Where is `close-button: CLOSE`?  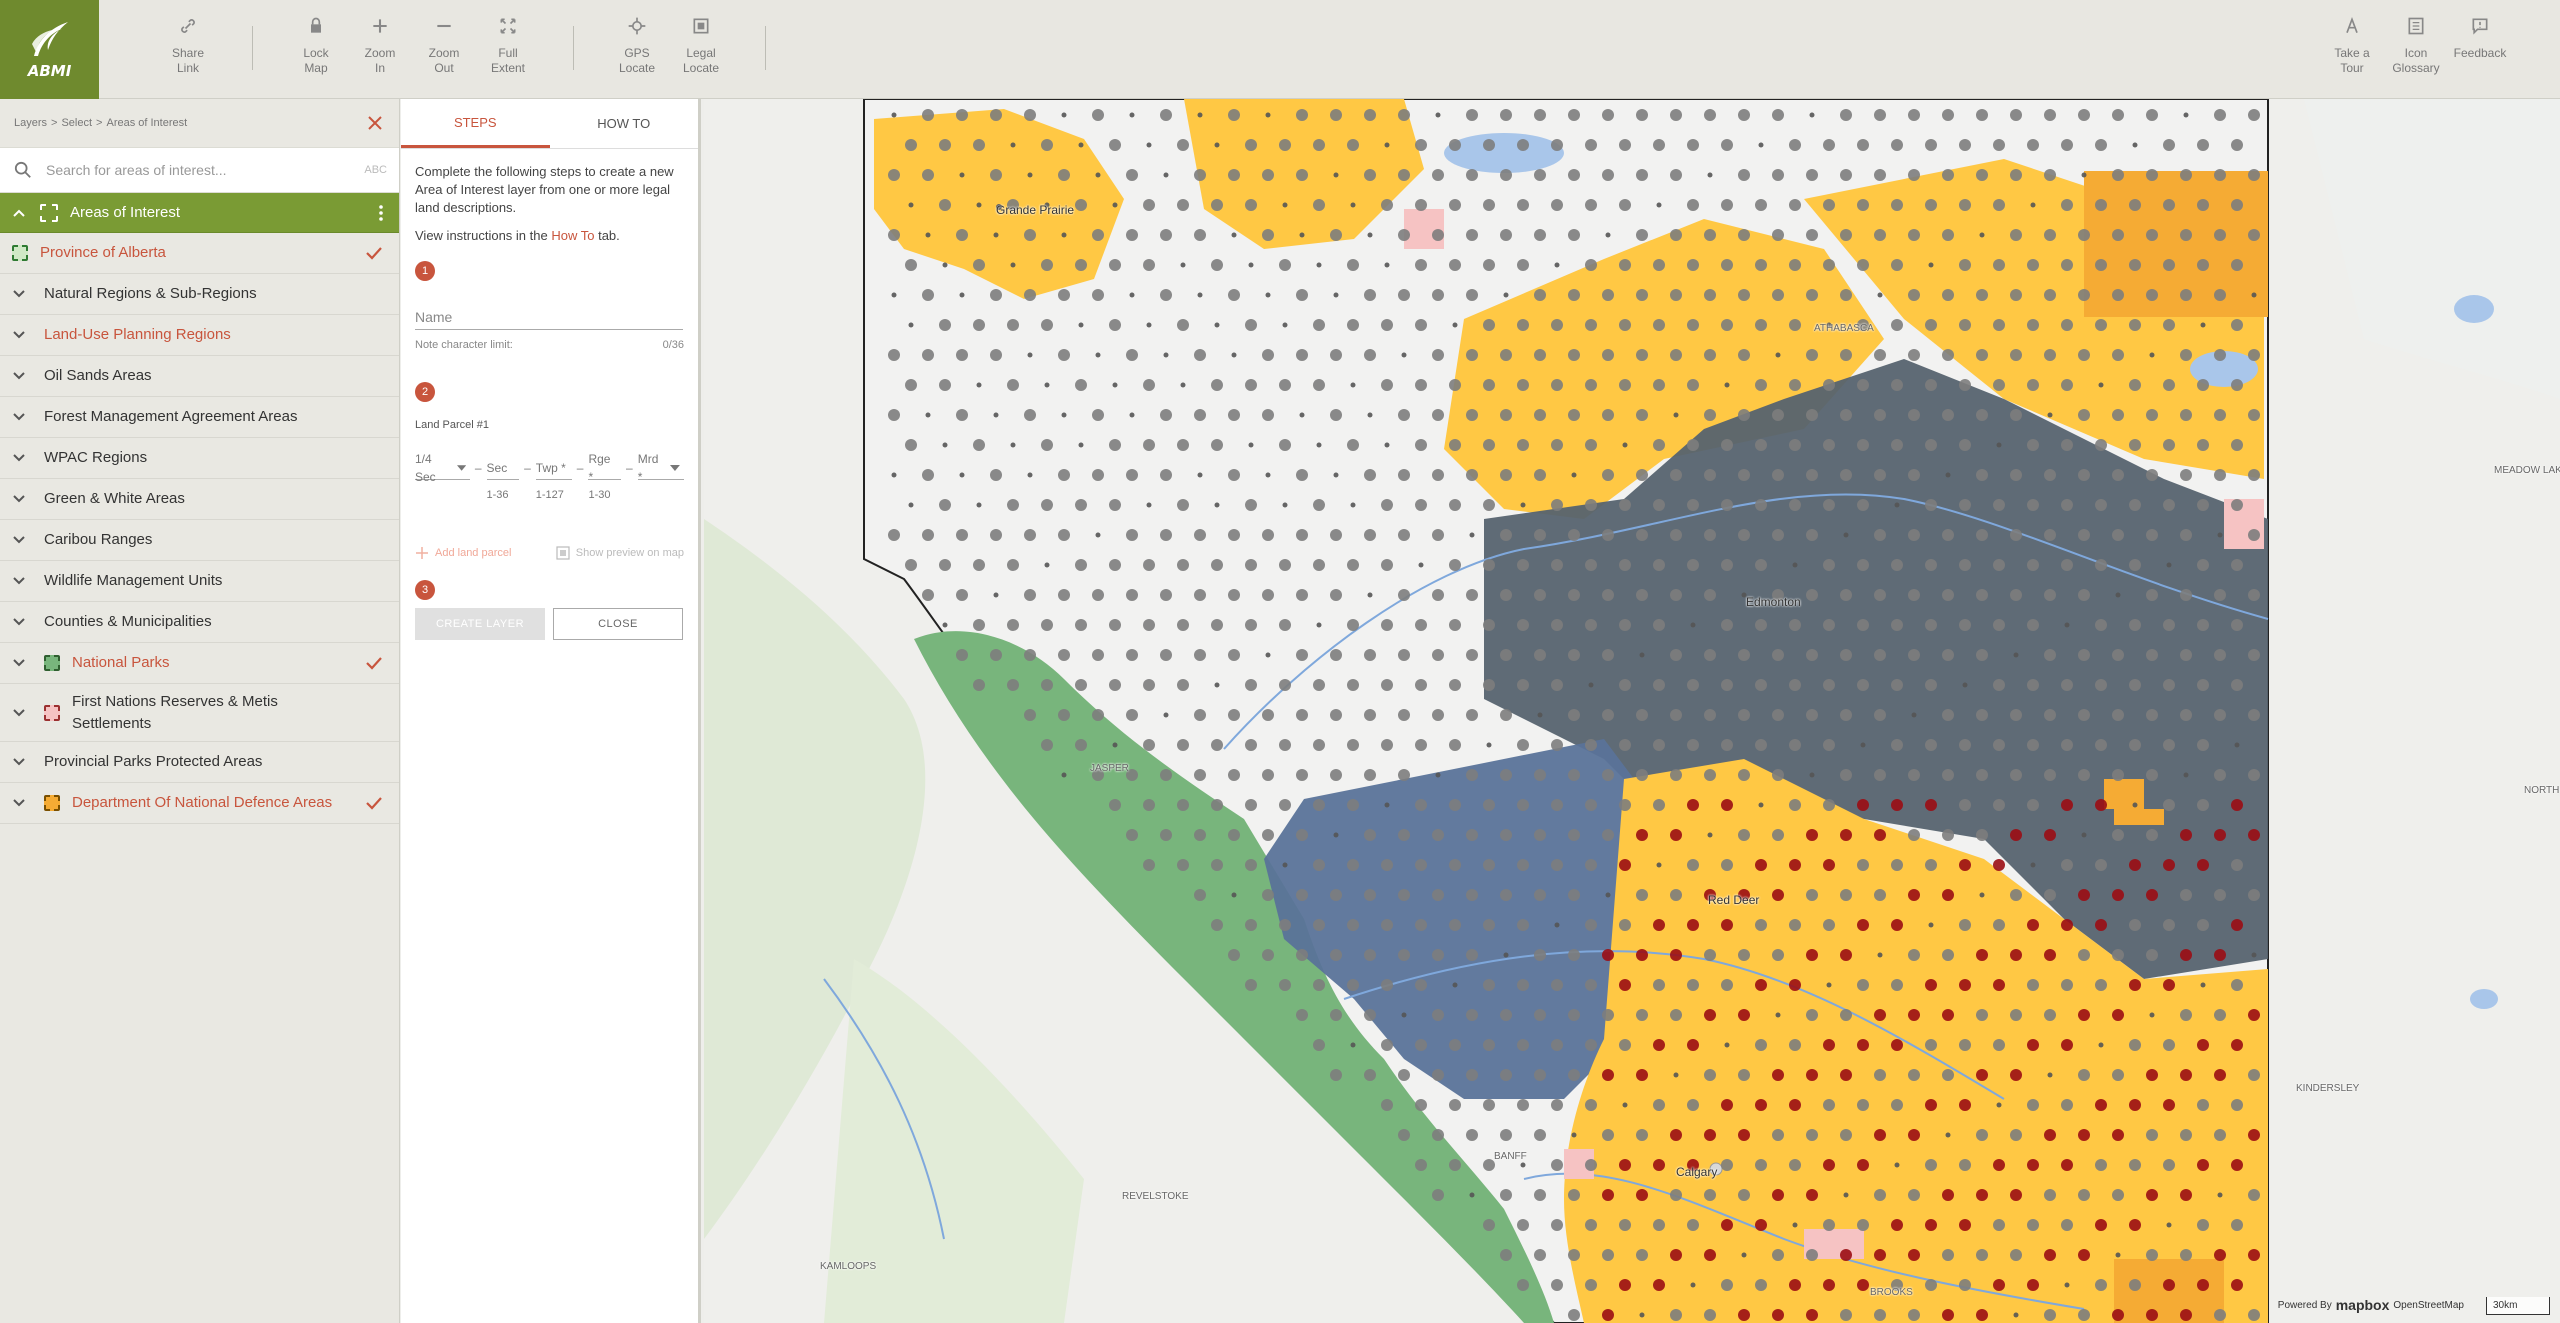
close-button: CLOSE is located at coordinates (618, 624).